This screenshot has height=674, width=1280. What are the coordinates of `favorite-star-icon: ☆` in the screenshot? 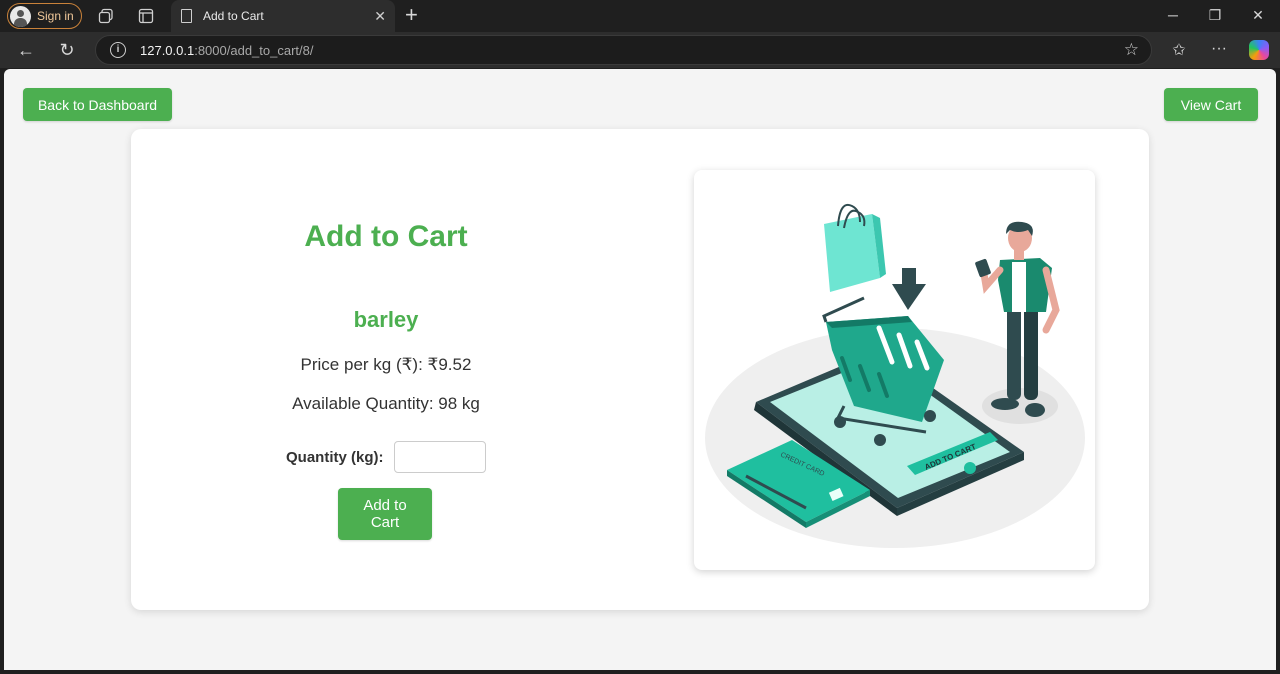 It's located at (1131, 50).